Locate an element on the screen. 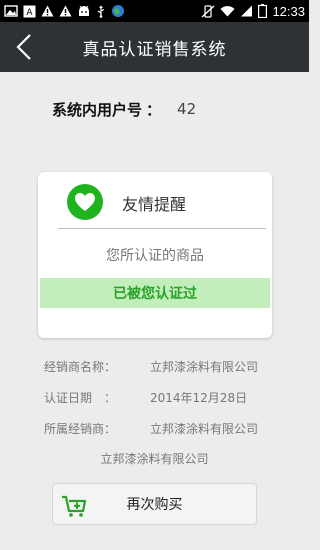 The width and height of the screenshot is (320, 550). card-subtitle: 您所认证的商品 is located at coordinates (155, 256).